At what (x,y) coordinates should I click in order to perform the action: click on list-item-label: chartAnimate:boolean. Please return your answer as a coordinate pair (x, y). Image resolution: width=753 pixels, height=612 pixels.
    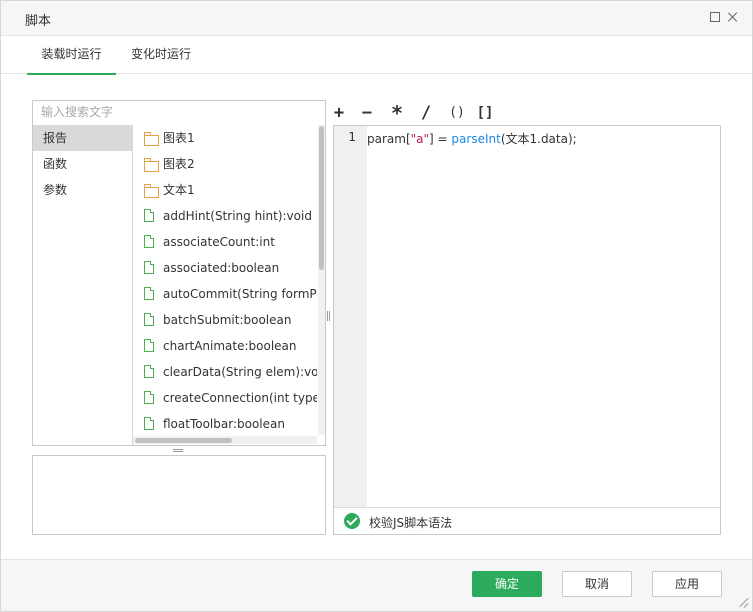
    Looking at the image, I should click on (230, 346).